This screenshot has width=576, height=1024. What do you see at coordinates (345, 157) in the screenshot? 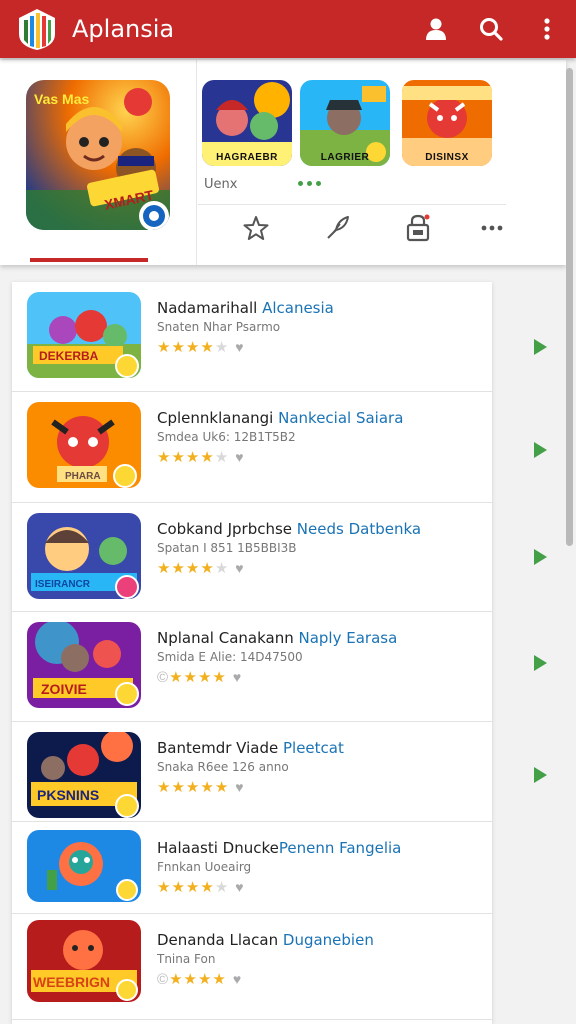
I see `thumb-label: LAGRIER` at bounding box center [345, 157].